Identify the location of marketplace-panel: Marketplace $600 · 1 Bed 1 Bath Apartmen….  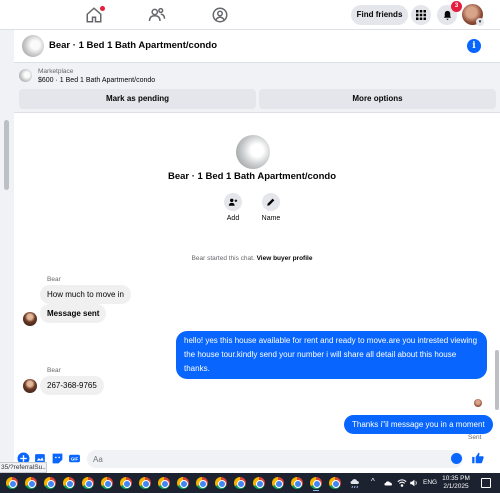
(257, 88).